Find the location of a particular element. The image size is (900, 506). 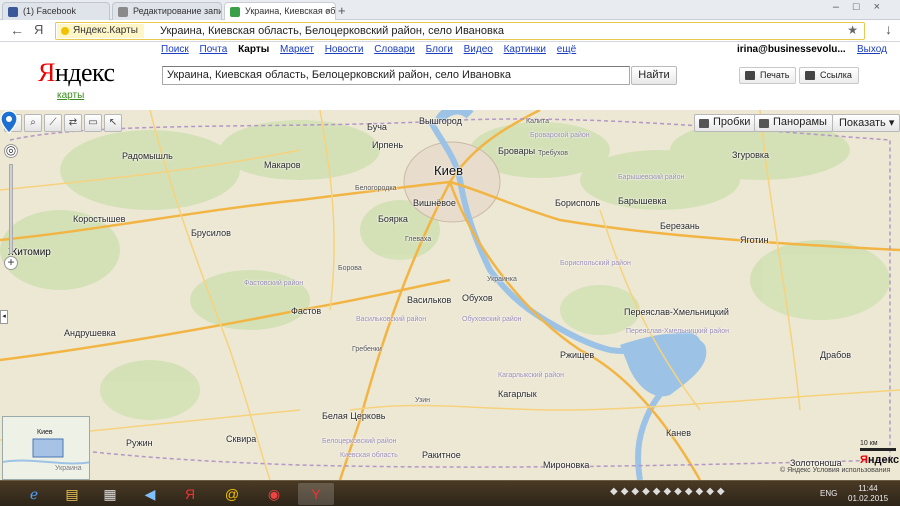

village-label: Калита is located at coordinates (537, 121).